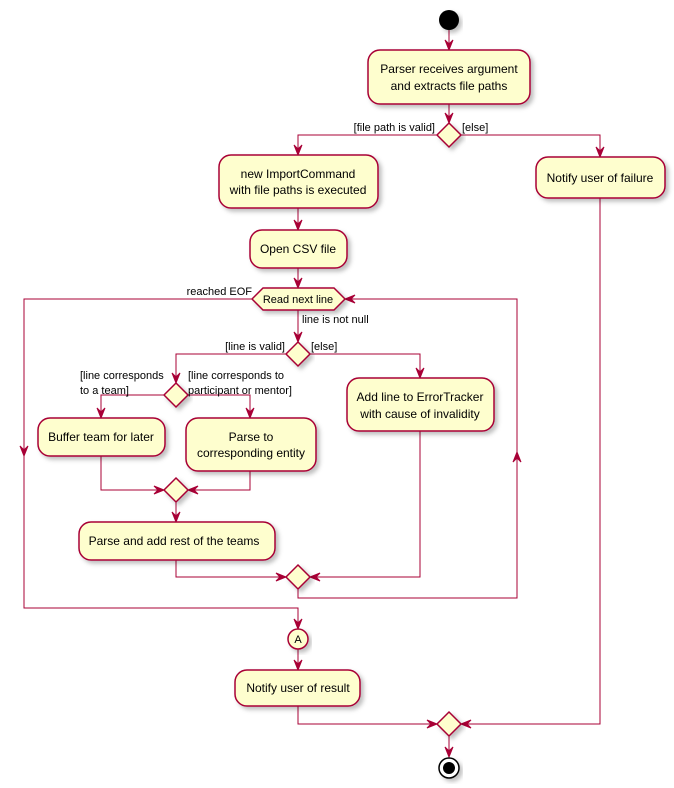  I want to click on activity-buffer-team: Buffer team for later, so click(101, 437).